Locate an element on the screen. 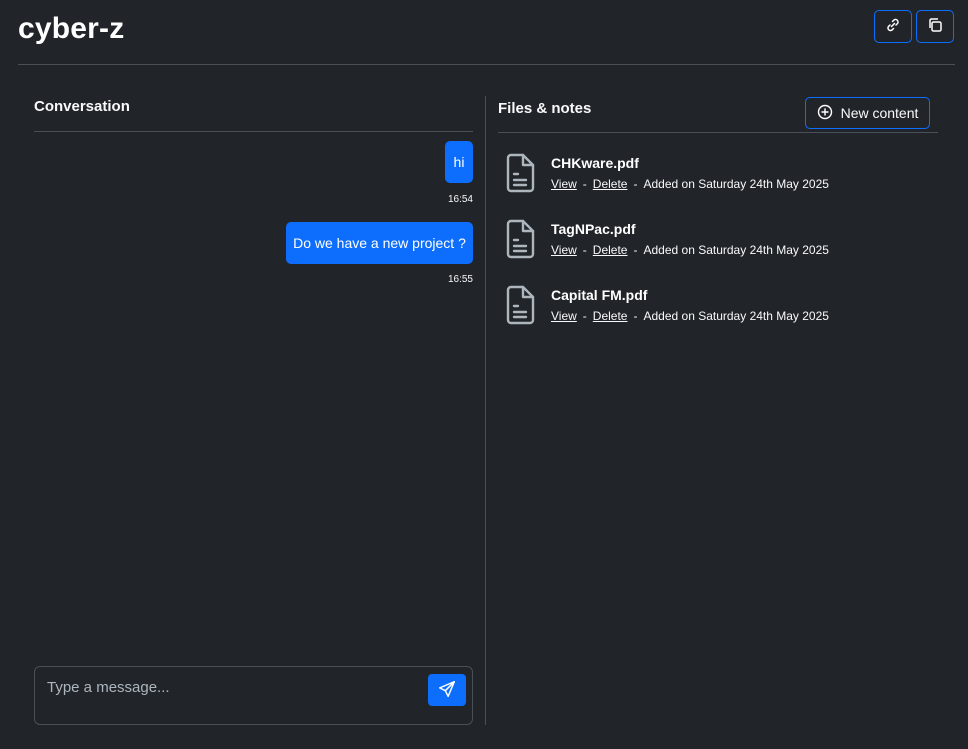 This screenshot has width=968, height=749. panel-divider is located at coordinates (485, 410).